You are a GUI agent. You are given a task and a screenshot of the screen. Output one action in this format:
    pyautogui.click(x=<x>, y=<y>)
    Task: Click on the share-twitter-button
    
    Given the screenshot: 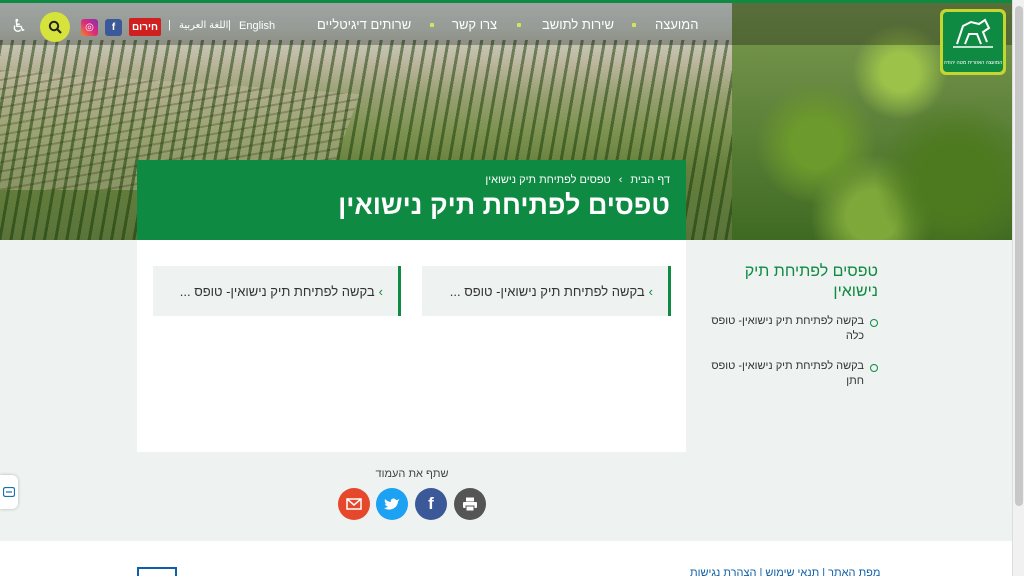 What is the action you would take?
    pyautogui.click(x=392, y=504)
    